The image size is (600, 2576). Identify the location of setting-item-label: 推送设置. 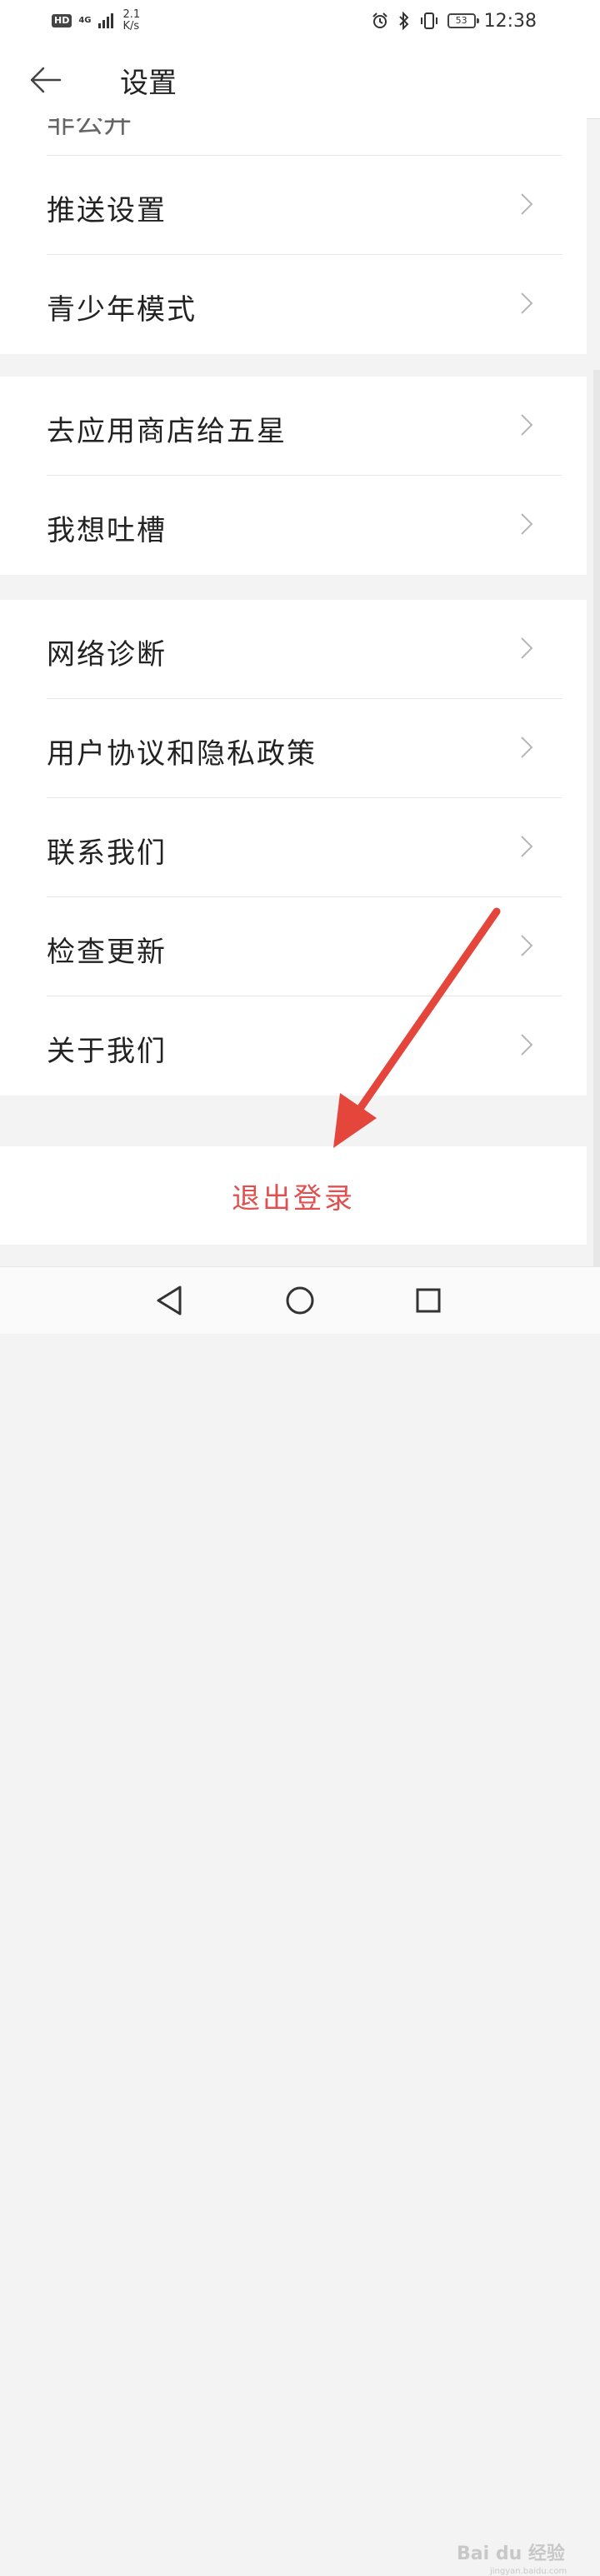
(107, 210).